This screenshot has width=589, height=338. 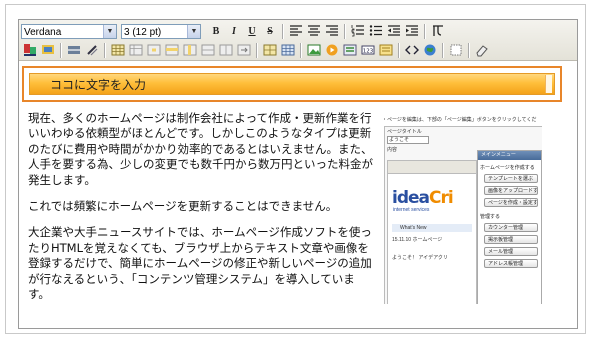 I want to click on toolbar-row-1: Verdana ▼ 3 (12 pt) ▼ B I U S, so click(x=234, y=31).